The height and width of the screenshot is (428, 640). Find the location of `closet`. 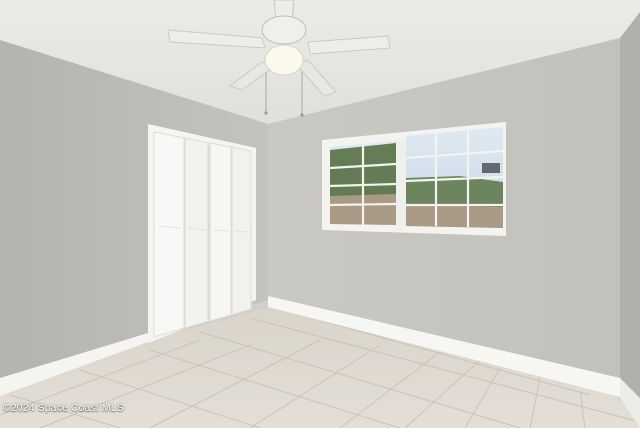

closet is located at coordinates (202, 233).